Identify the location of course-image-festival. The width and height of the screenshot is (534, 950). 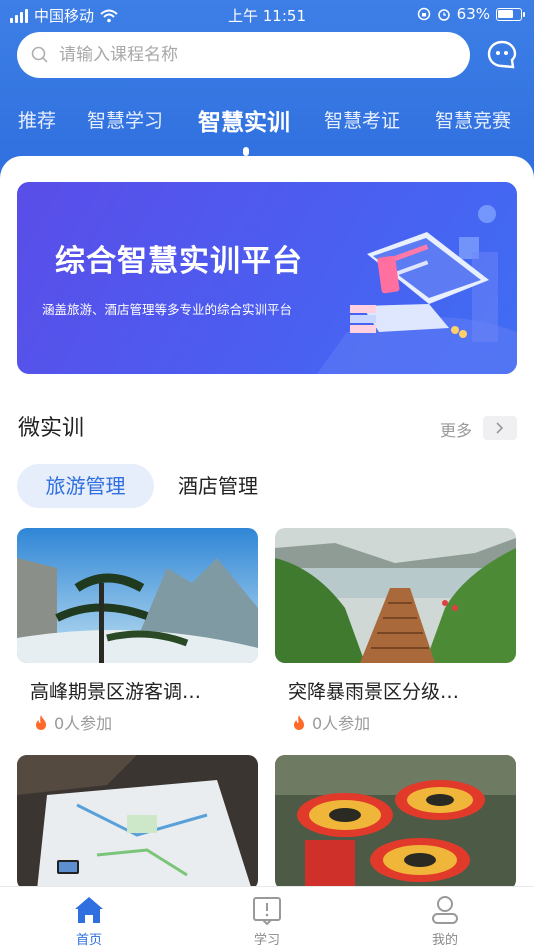
(395, 820).